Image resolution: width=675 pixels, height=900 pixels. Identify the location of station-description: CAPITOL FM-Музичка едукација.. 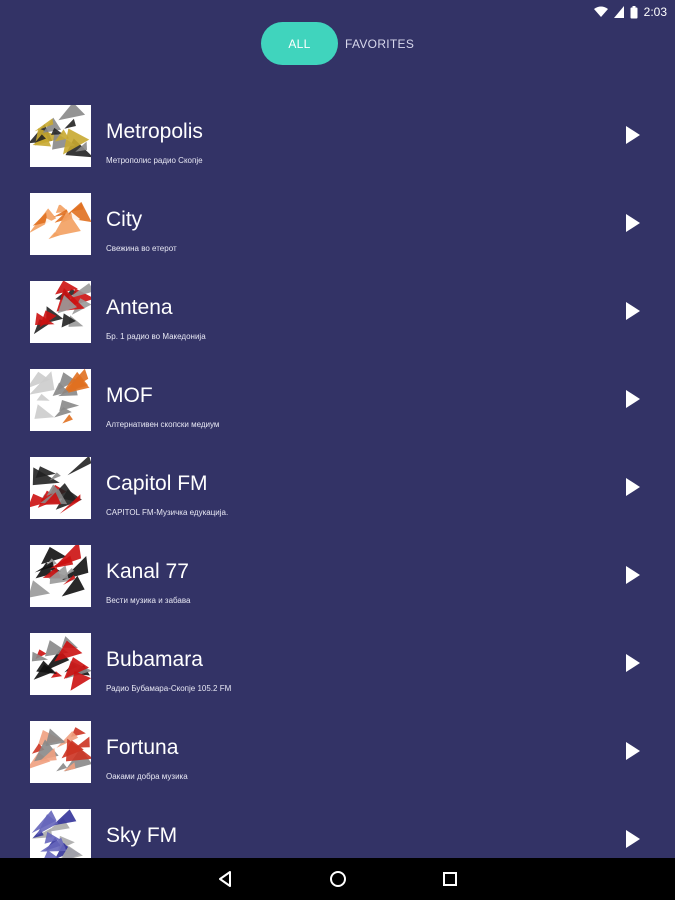
(167, 512).